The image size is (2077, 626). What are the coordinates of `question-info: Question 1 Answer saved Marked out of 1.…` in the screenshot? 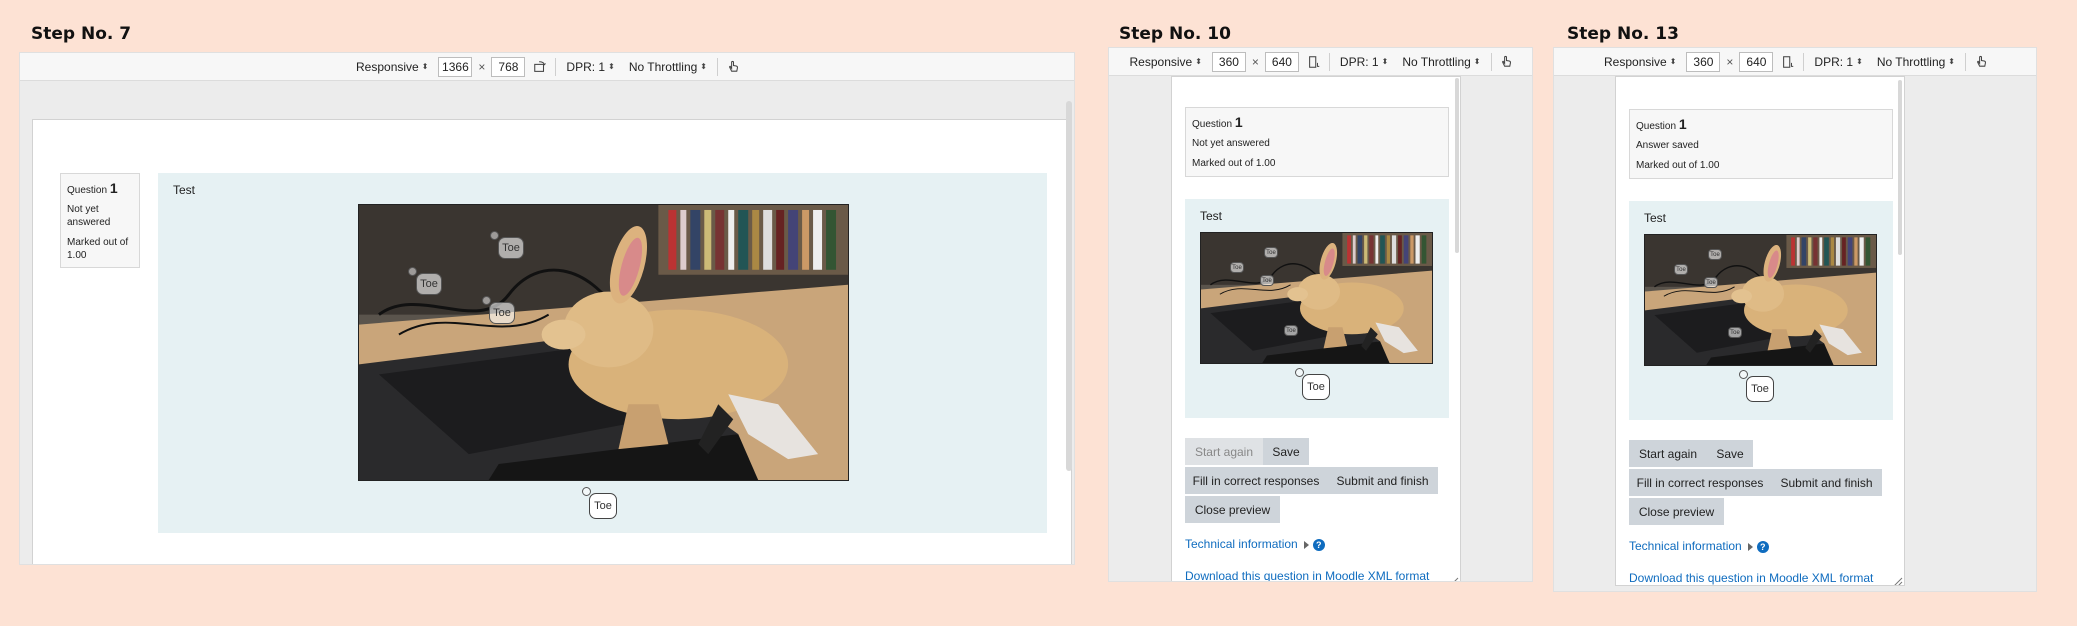 It's located at (1761, 144).